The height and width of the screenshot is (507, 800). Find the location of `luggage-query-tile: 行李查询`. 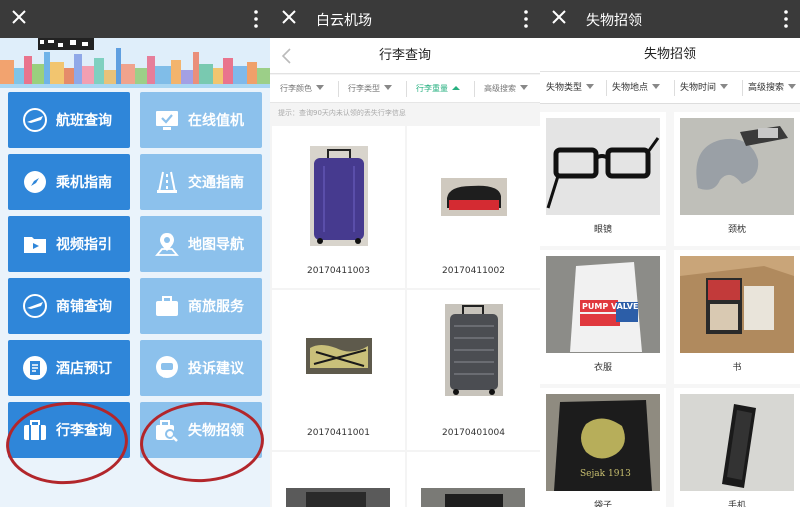

luggage-query-tile: 行李查询 is located at coordinates (69, 430).